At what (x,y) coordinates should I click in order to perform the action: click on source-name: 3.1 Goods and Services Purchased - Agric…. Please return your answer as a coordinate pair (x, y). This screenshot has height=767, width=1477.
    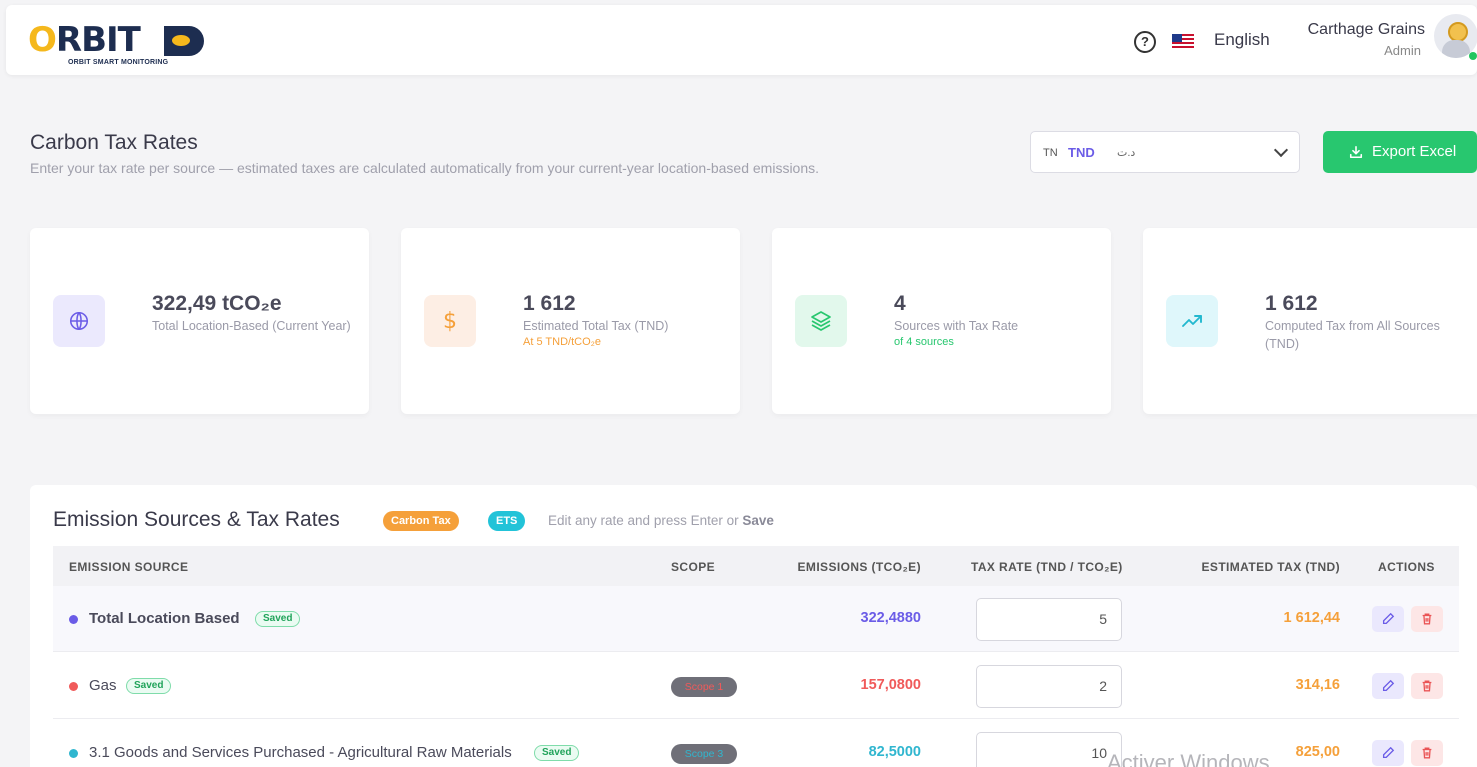
    Looking at the image, I should click on (300, 752).